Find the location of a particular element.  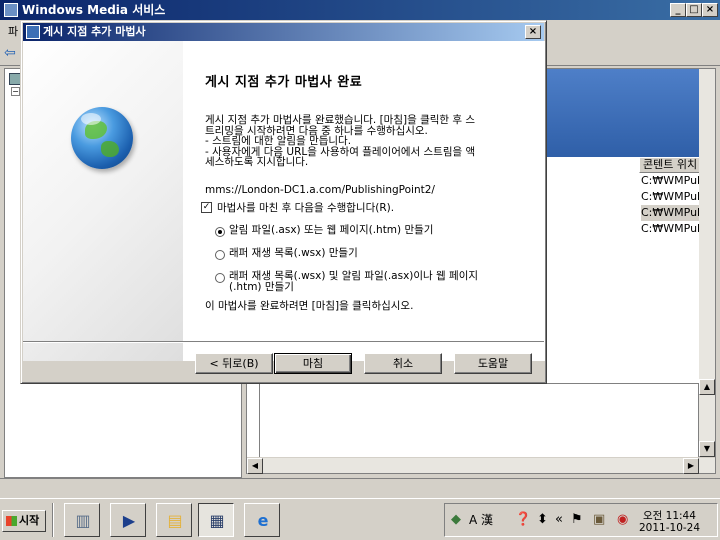

radio-wrapper-playlist: 래퍼 재생 목록(.wsx) 만들기 is located at coordinates (286, 253).